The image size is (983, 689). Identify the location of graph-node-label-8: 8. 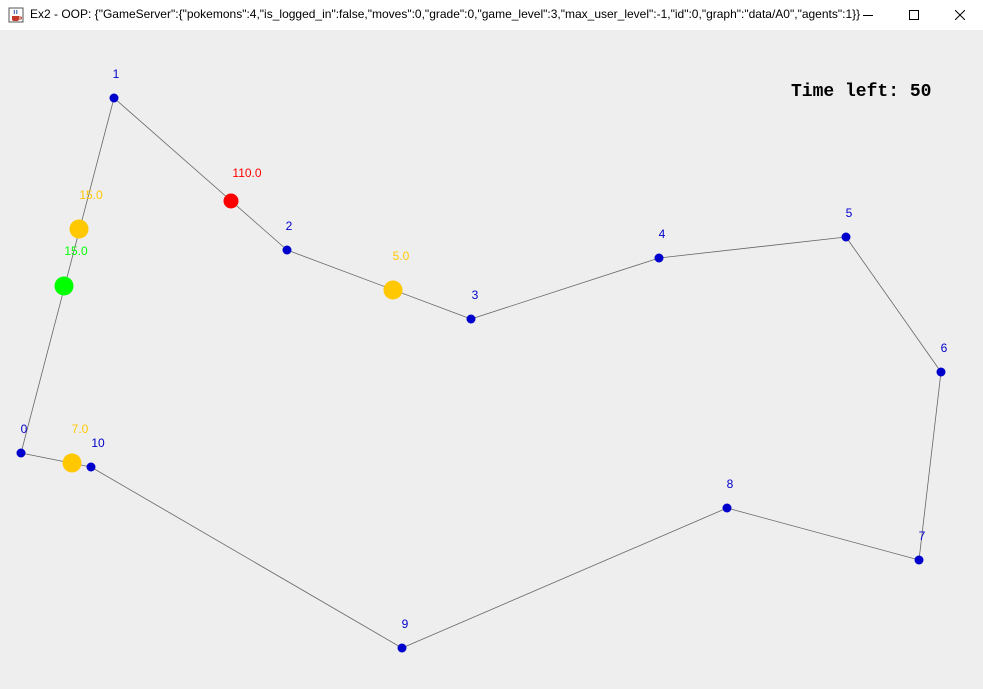
(730, 484).